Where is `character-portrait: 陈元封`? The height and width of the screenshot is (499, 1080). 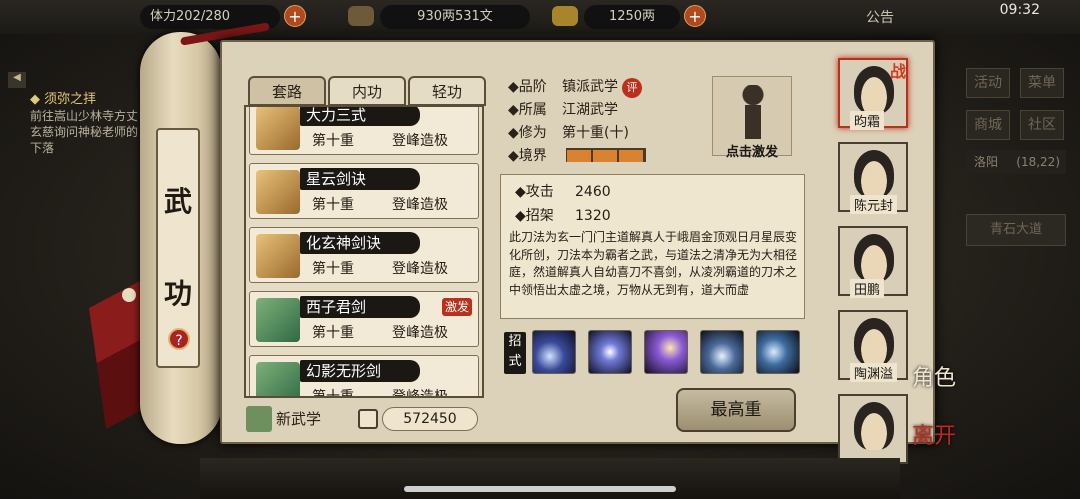 character-portrait: 陈元封 is located at coordinates (873, 178).